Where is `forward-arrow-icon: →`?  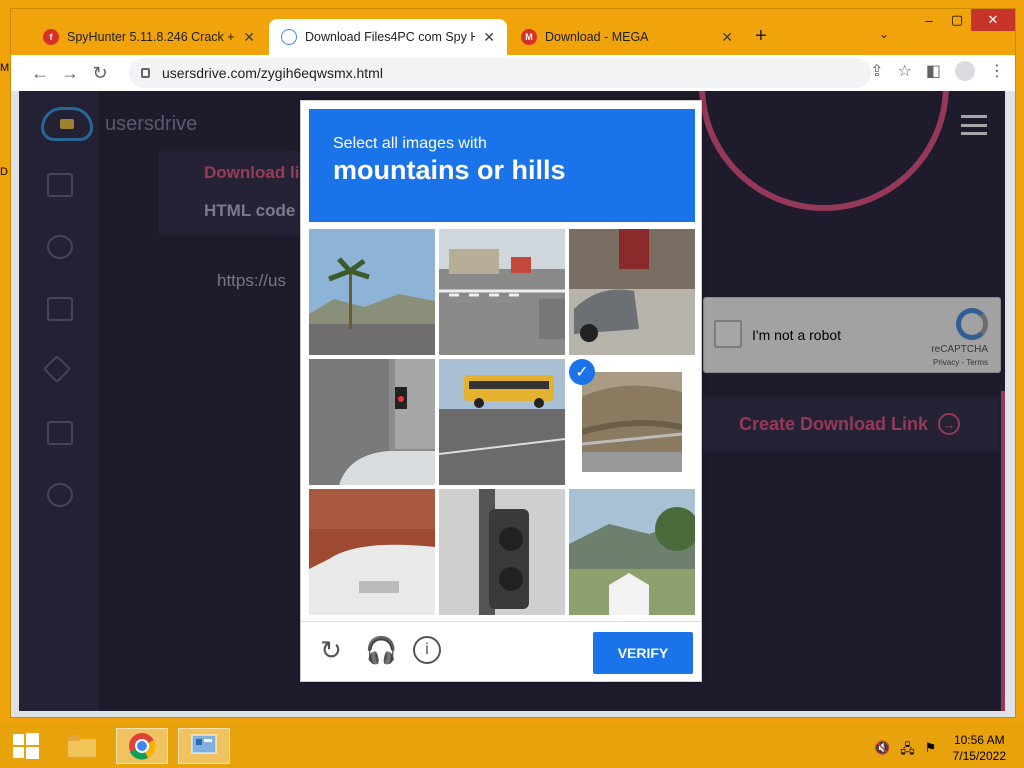
forward-arrow-icon: → is located at coordinates (70, 73).